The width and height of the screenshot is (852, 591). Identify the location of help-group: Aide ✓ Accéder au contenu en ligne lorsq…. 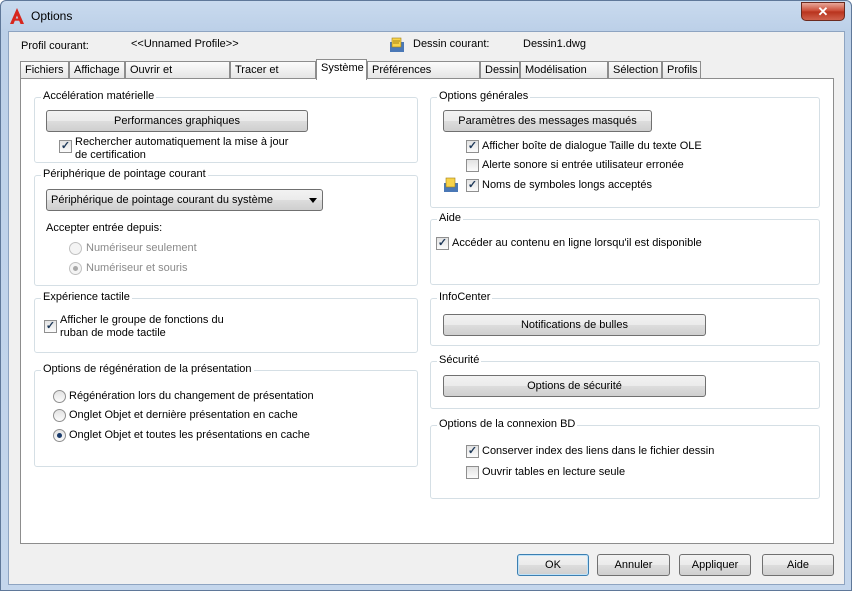
(625, 248).